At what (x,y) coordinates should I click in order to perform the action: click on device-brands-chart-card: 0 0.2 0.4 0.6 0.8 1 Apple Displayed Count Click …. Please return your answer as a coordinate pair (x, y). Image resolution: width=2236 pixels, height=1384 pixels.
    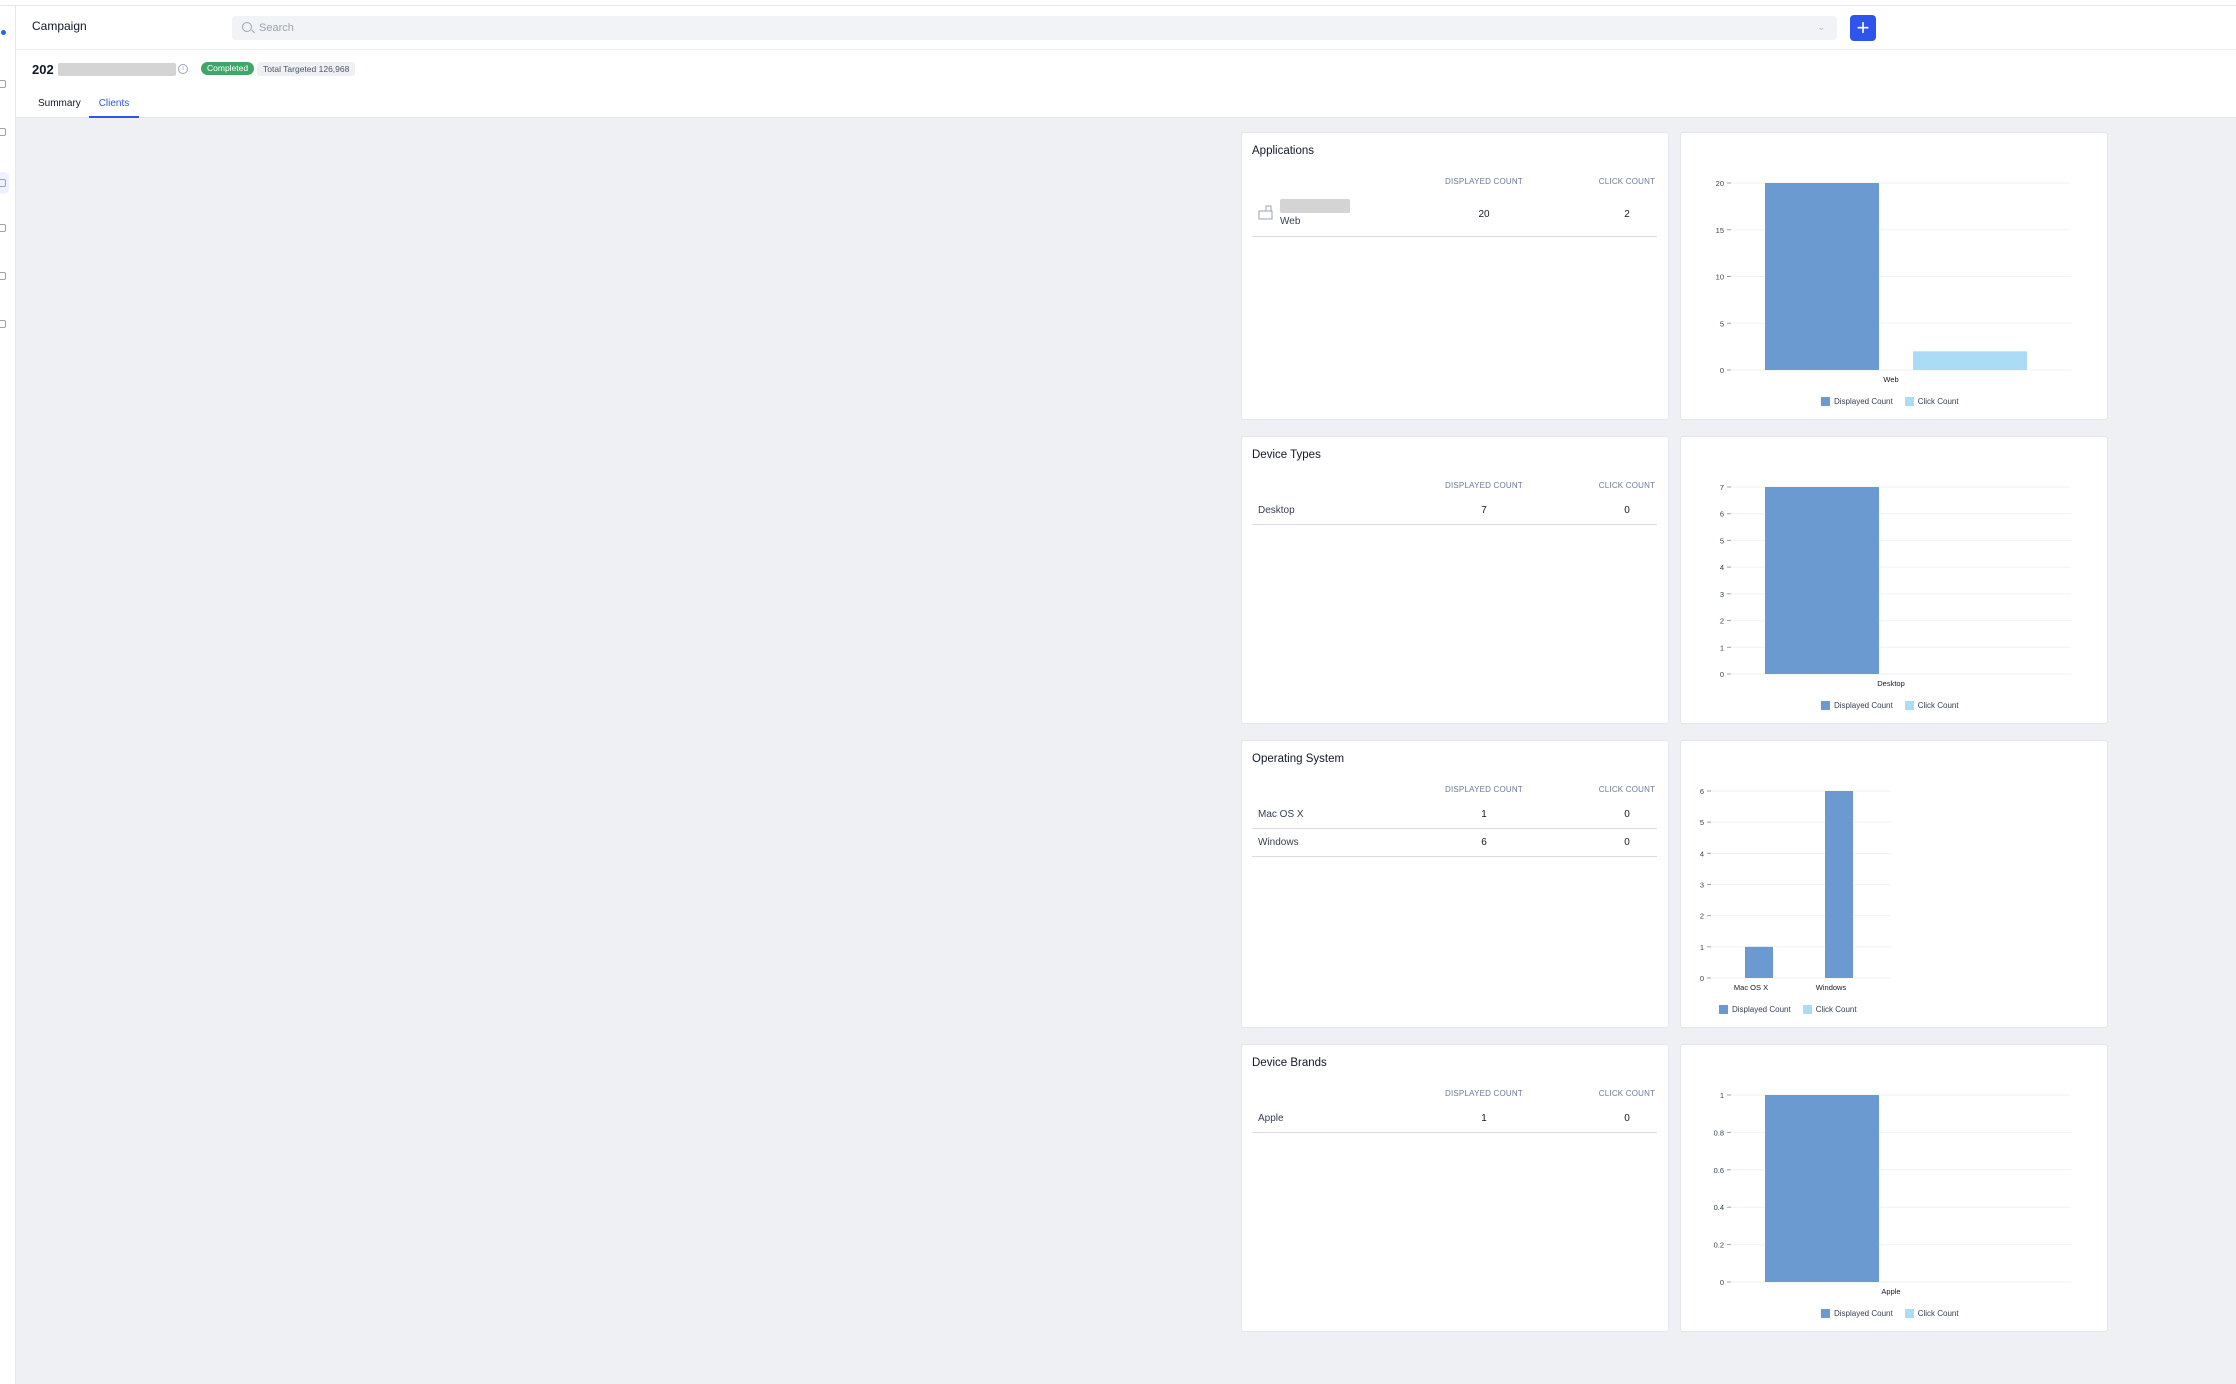
    Looking at the image, I should click on (1894, 1188).